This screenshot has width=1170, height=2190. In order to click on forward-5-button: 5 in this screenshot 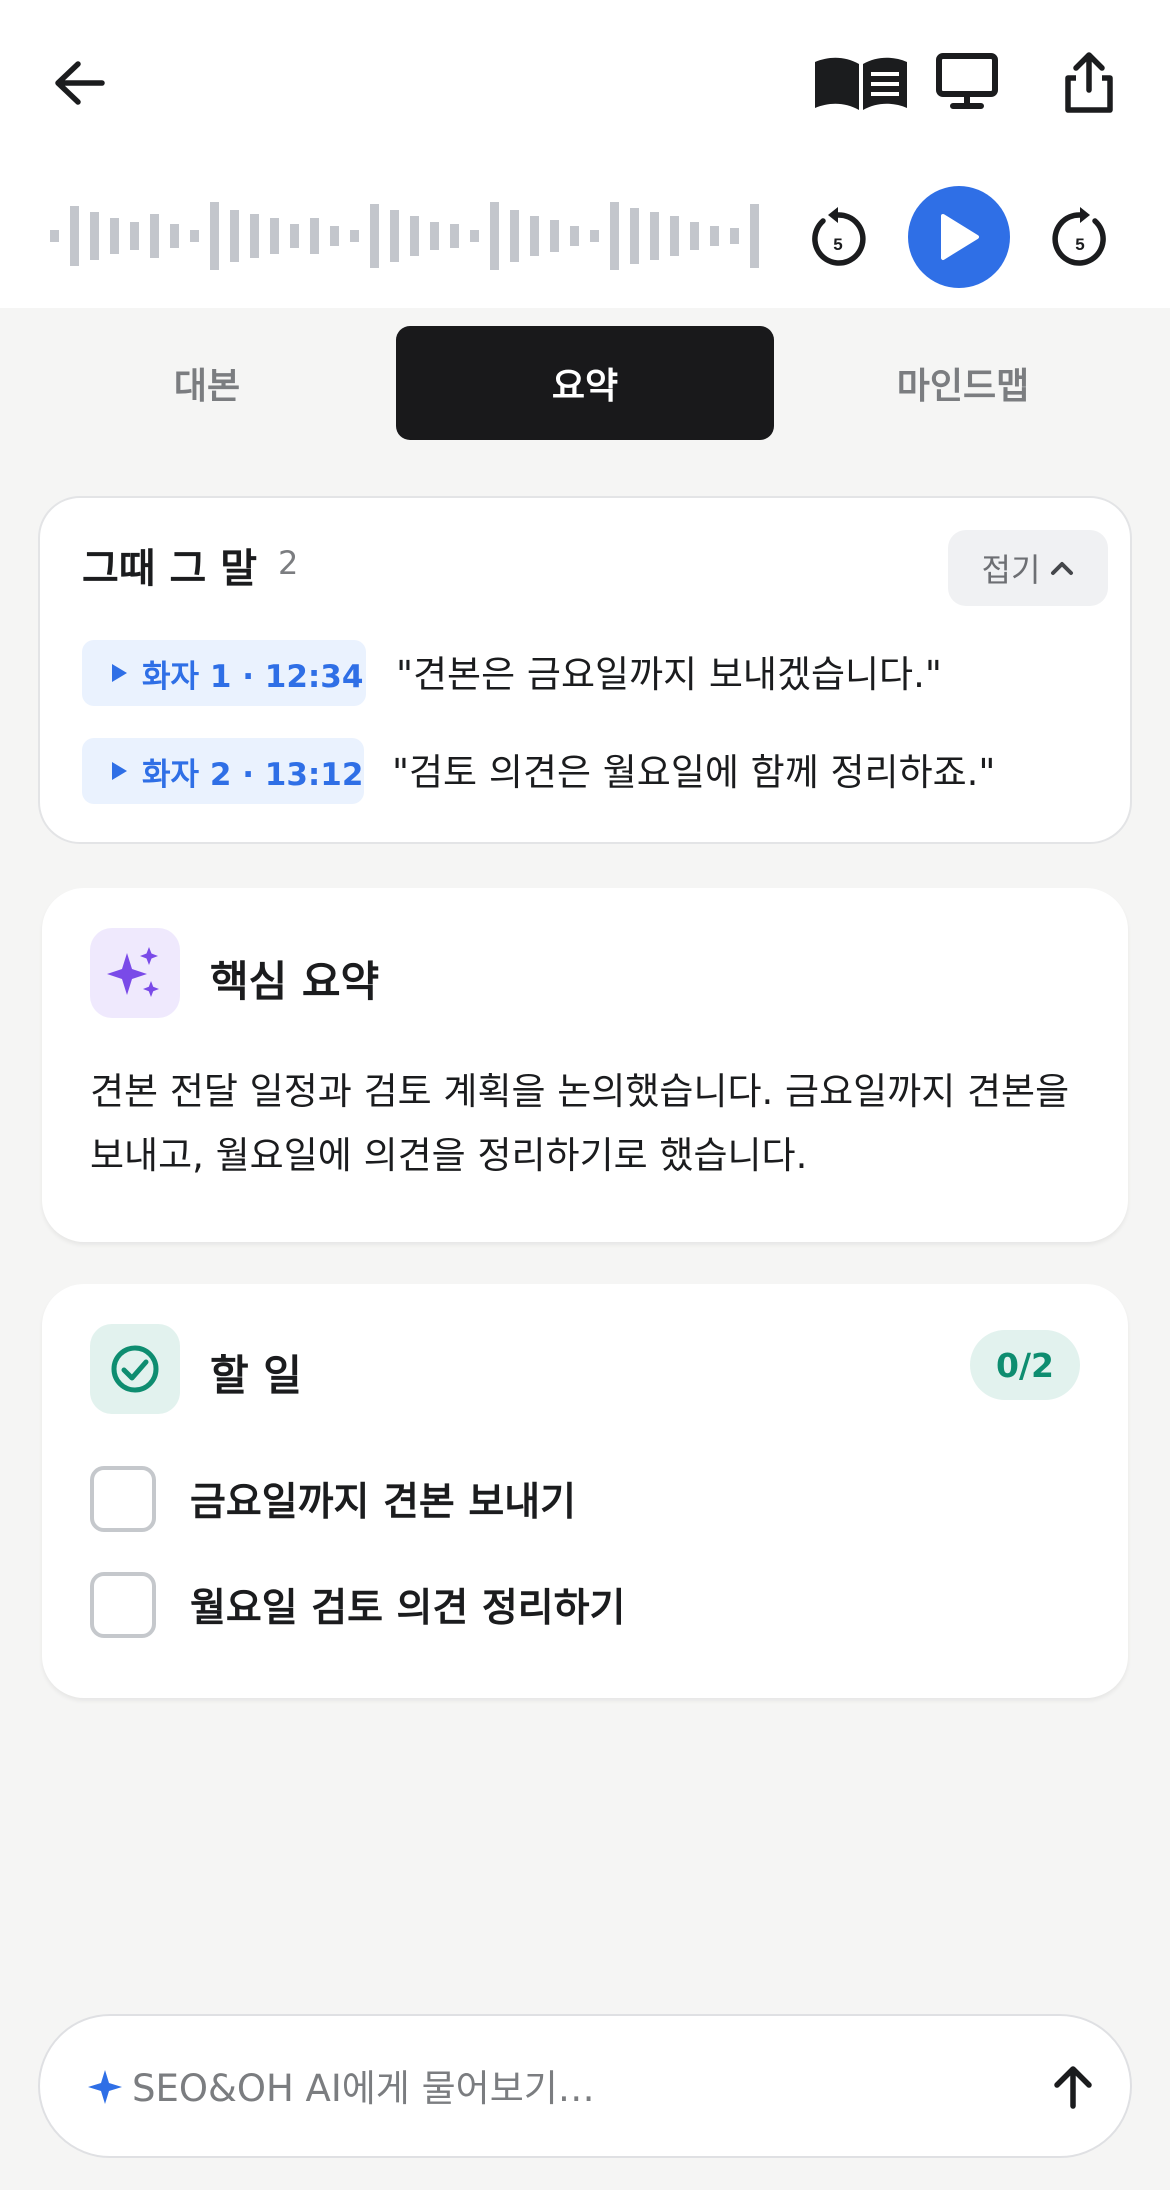, I will do `click(1080, 238)`.